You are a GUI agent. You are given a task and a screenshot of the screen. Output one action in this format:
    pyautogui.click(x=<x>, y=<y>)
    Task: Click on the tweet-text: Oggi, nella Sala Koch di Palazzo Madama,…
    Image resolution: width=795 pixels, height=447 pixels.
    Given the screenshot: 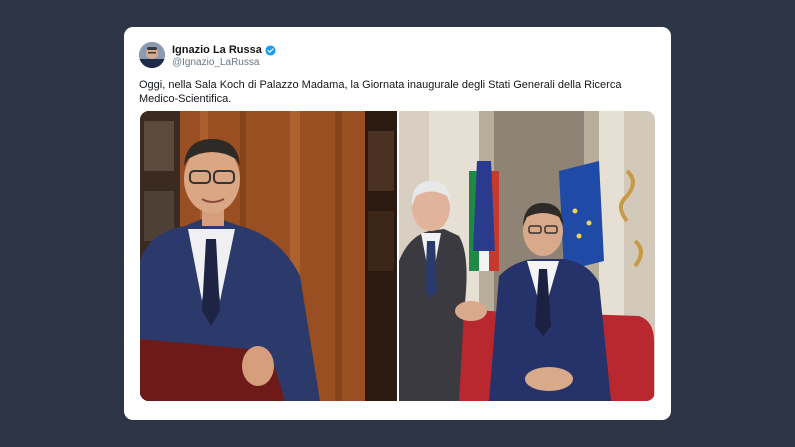 What is the action you would take?
    pyautogui.click(x=380, y=92)
    